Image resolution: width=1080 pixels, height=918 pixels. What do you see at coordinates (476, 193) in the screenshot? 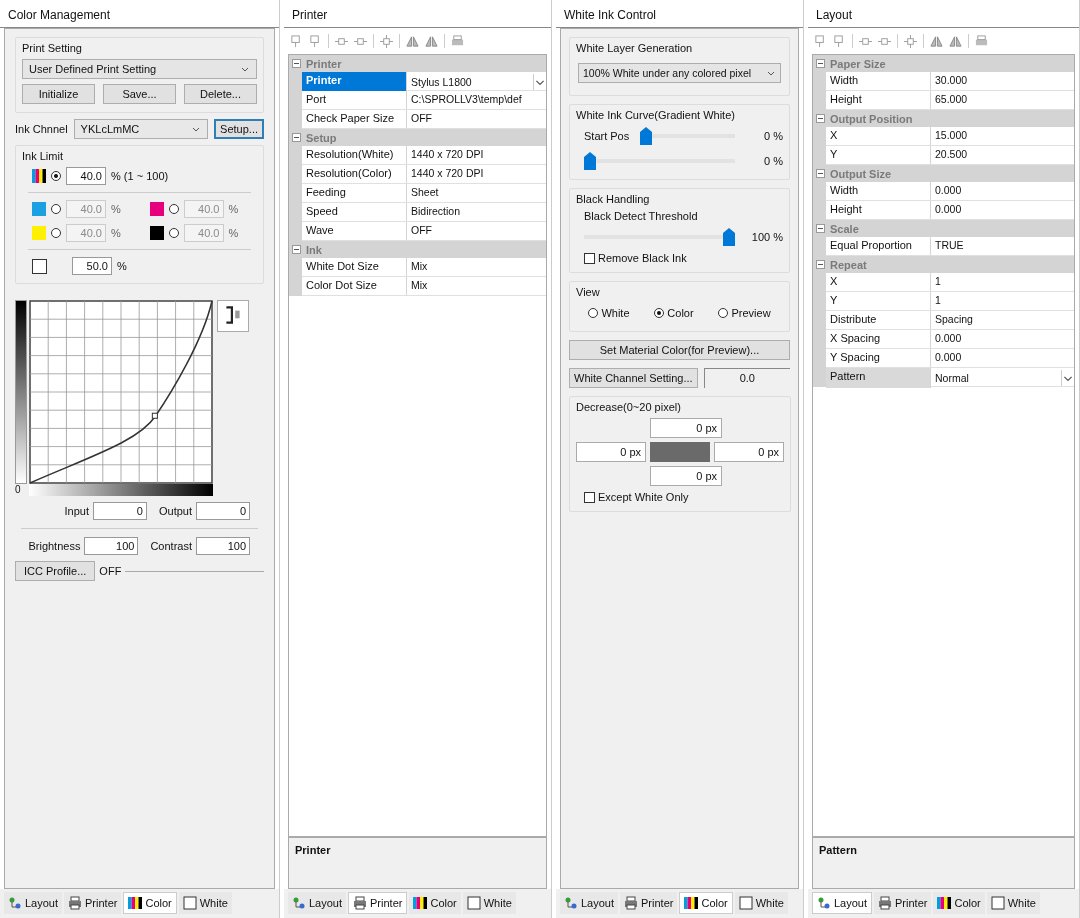
I see `property-value: Sheet` at bounding box center [476, 193].